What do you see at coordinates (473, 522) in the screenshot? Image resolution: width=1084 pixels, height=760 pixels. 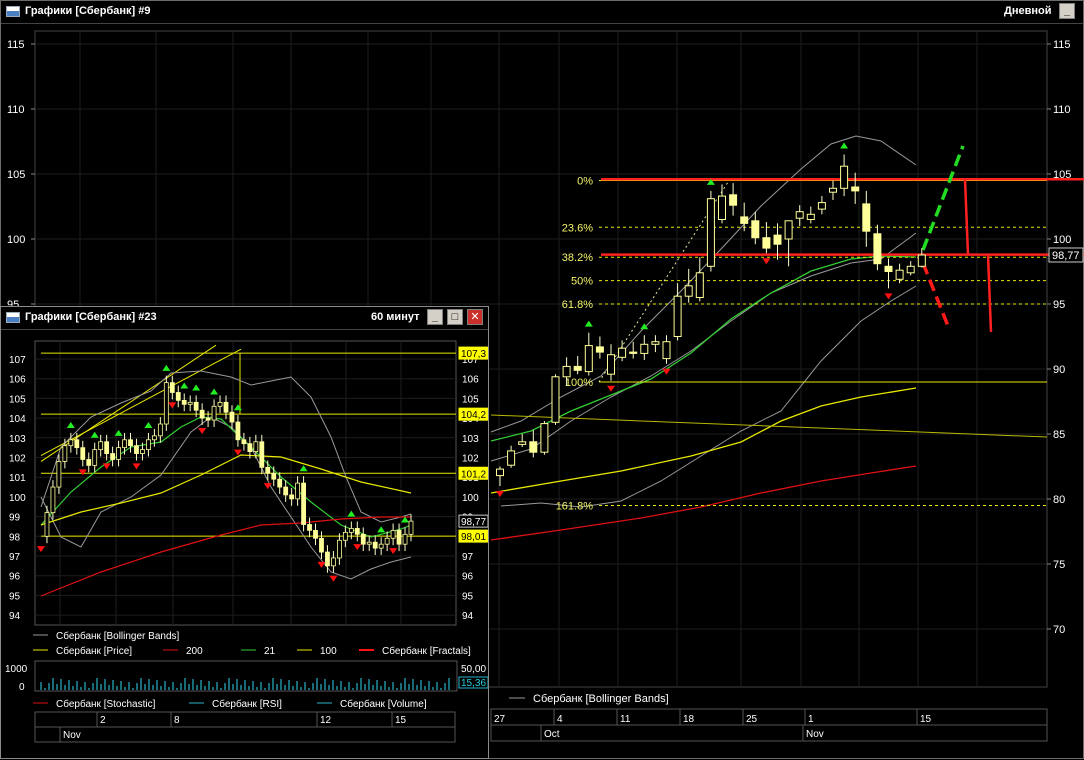 I see `price-tag-label: 98,77` at bounding box center [473, 522].